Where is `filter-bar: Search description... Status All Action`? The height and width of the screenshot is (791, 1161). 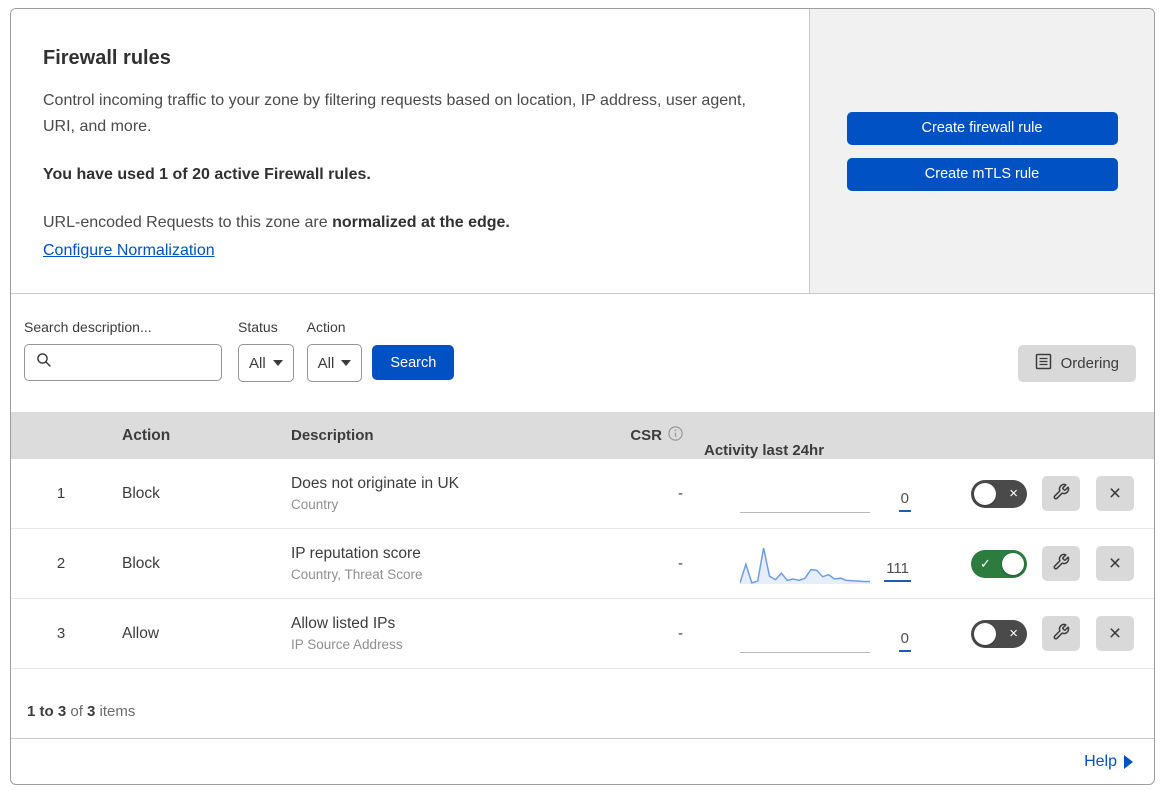 filter-bar: Search description... Status All Action is located at coordinates (582, 353).